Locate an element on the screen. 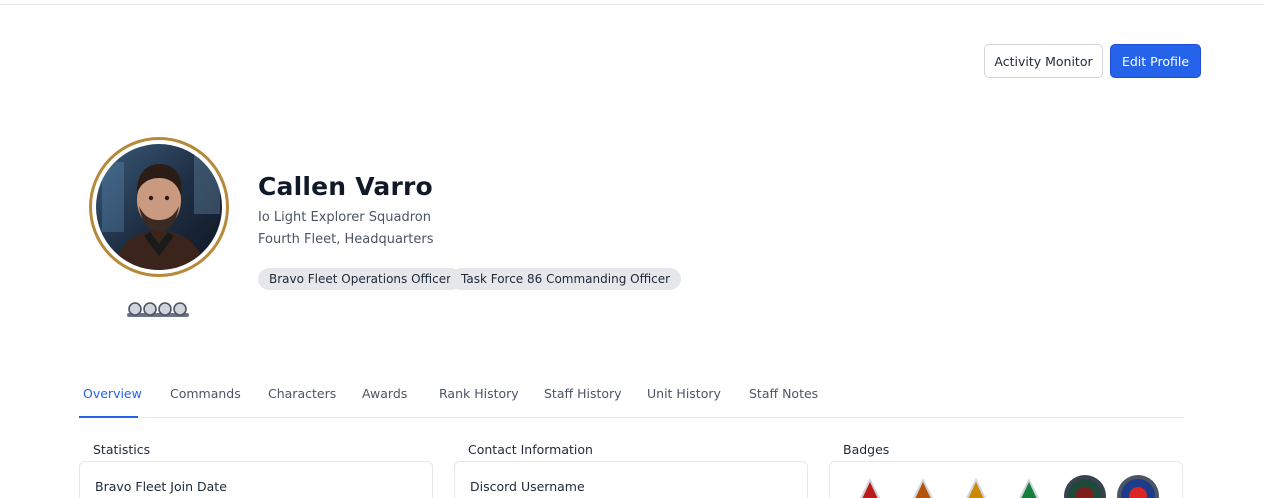 The image size is (1264, 498). statistics-card: Bravo Fleet Join Date is located at coordinates (256, 479).